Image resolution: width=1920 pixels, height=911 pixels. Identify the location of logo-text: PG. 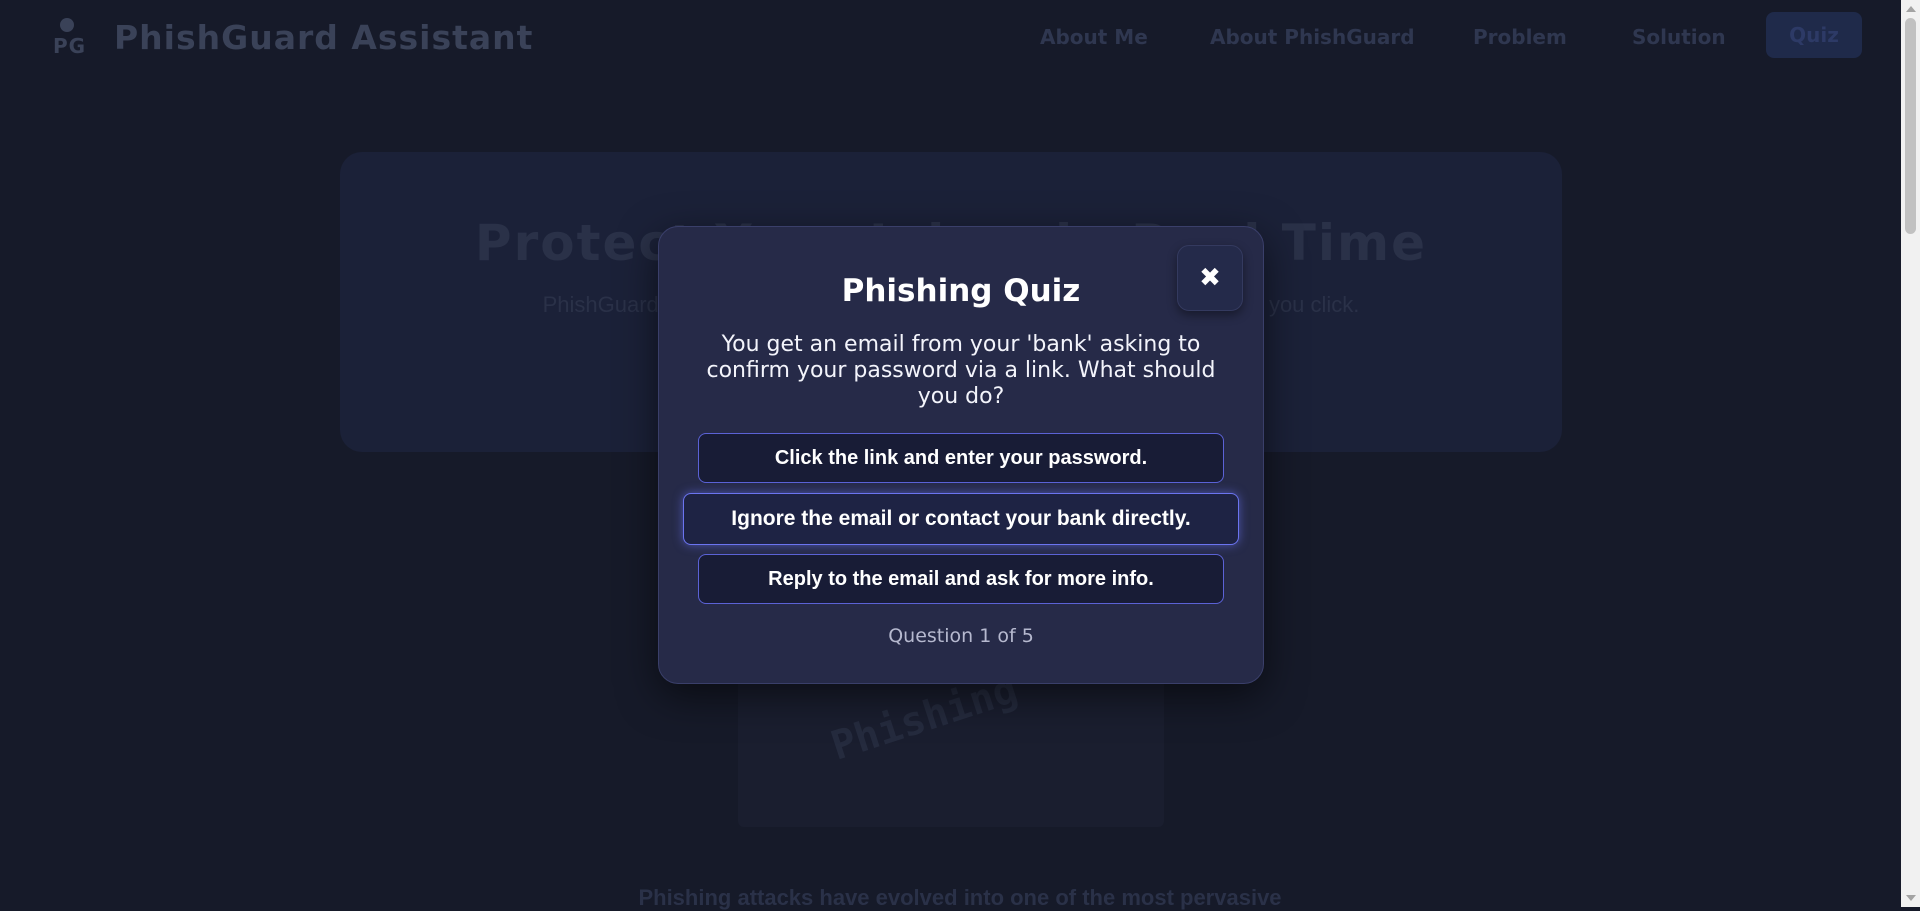
(70, 46).